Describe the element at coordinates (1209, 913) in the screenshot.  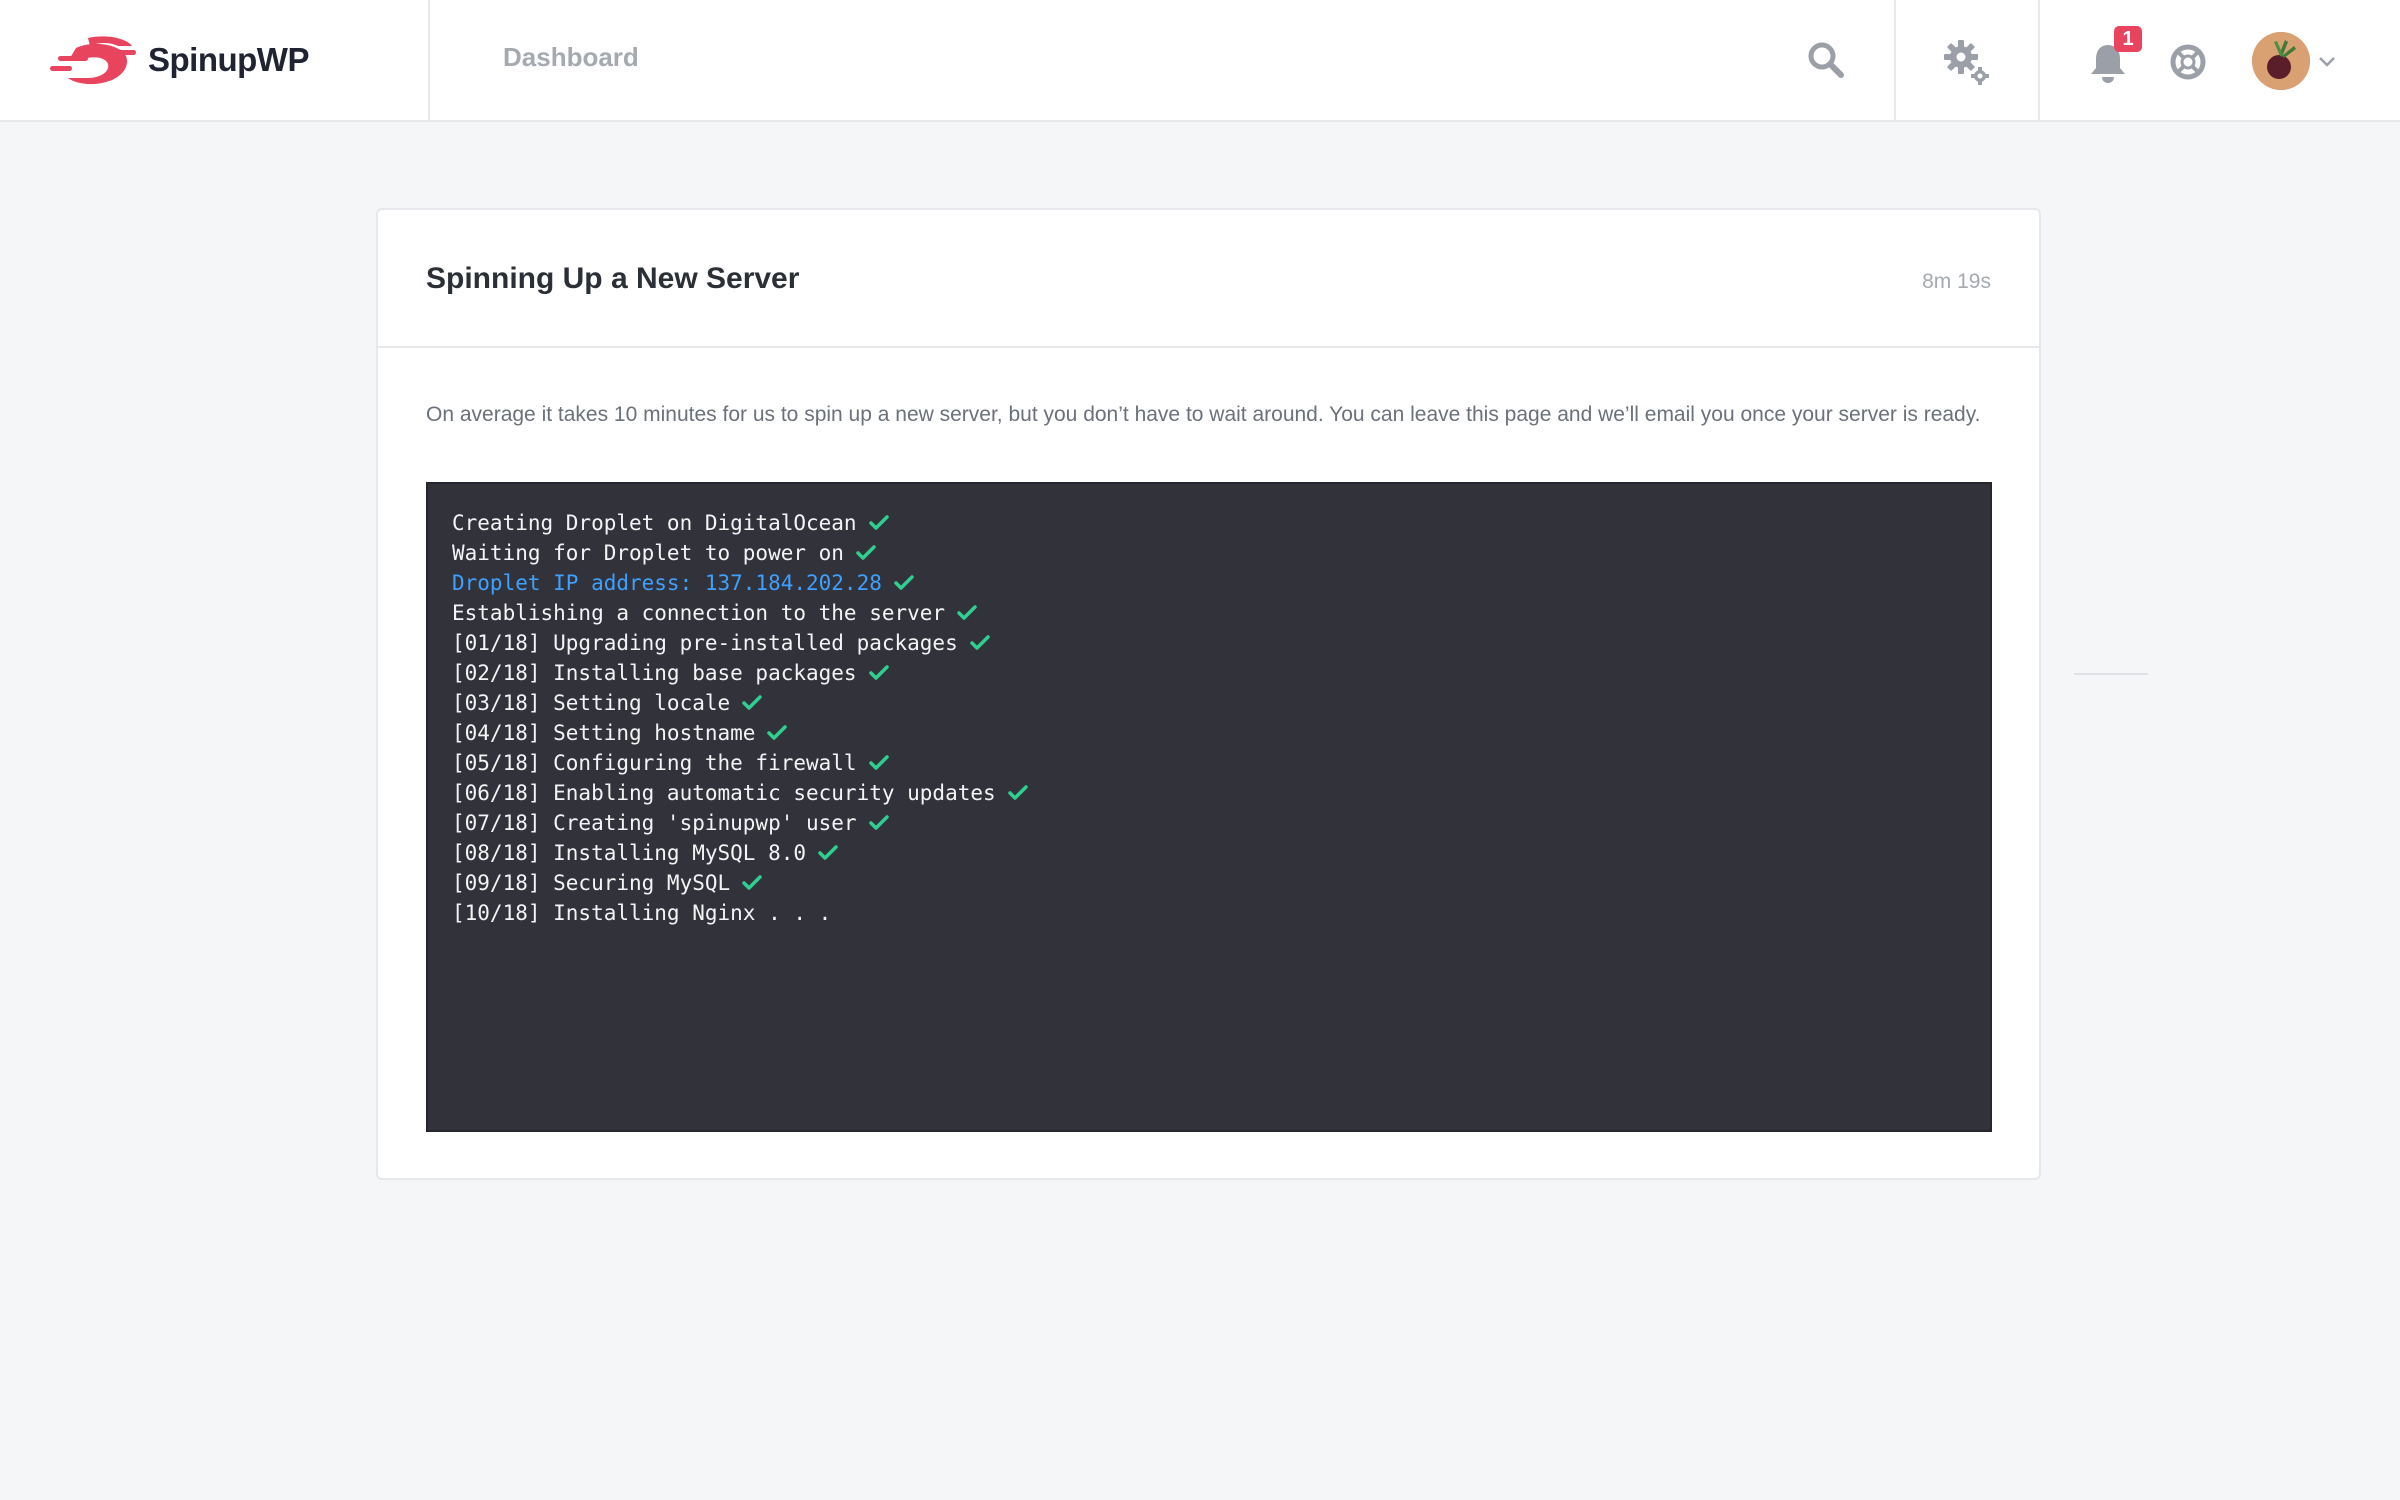
I see `log-line: [10/18] Installing Nginx . . .` at that location.